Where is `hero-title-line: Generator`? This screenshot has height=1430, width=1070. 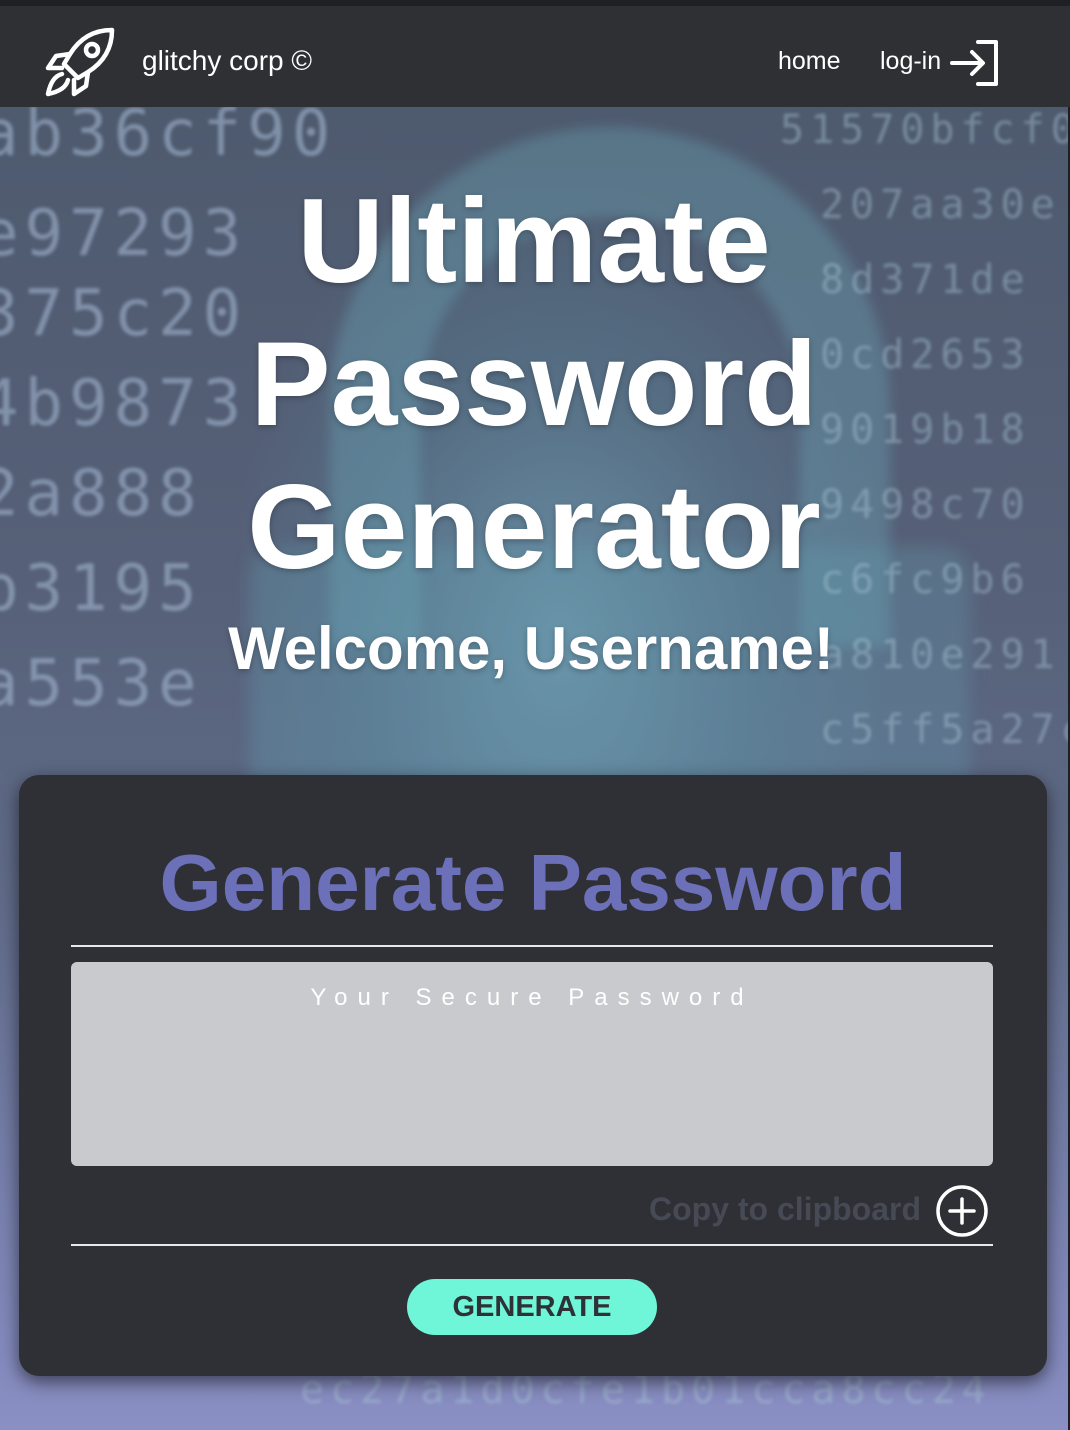
hero-title-line: Generator is located at coordinates (534, 527).